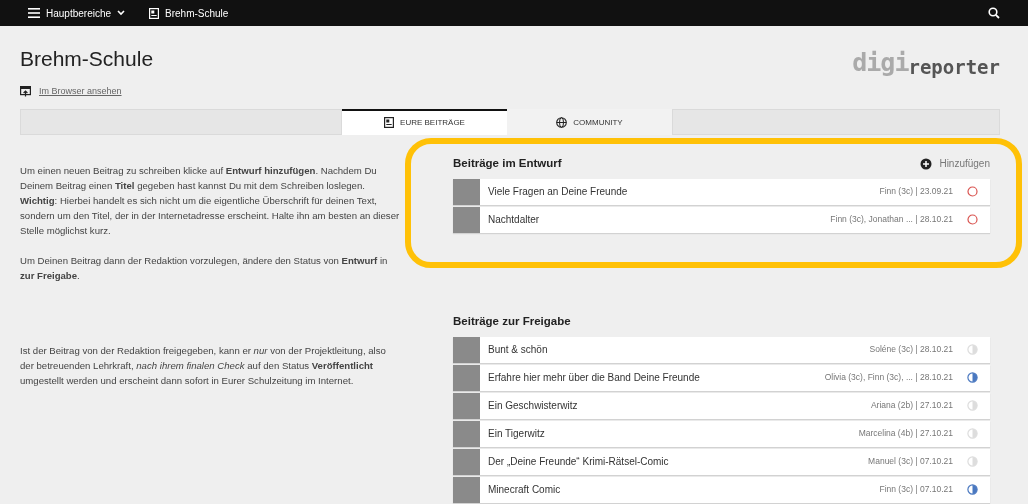 This screenshot has width=1028, height=504. I want to click on post-row: Erfahre hier mehr über die Band Deine Freunde Olivia (3c), Finn (3c), ... | 28.10.21, so click(721, 377).